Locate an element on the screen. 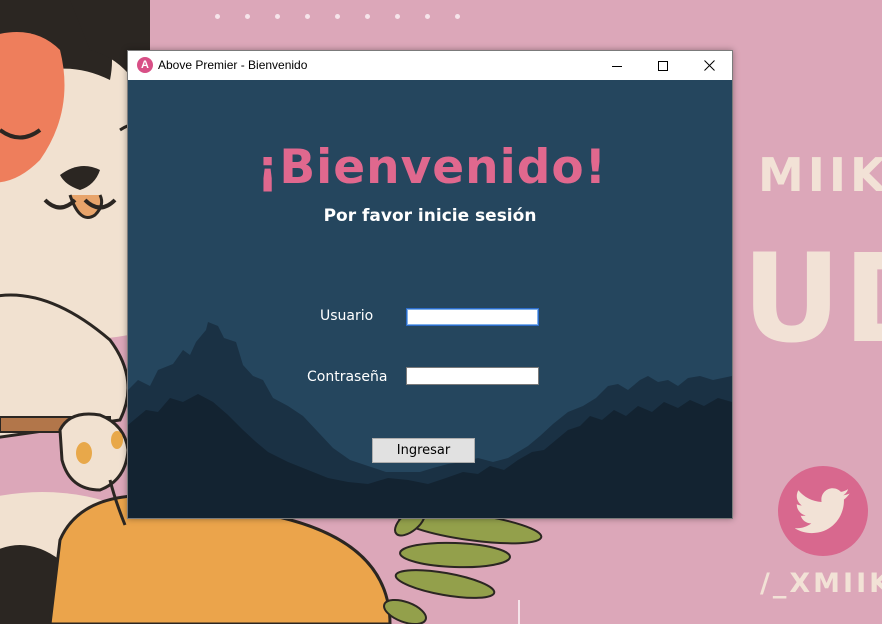  login-subtitle: Por favor inicie sesión is located at coordinates (430, 216).